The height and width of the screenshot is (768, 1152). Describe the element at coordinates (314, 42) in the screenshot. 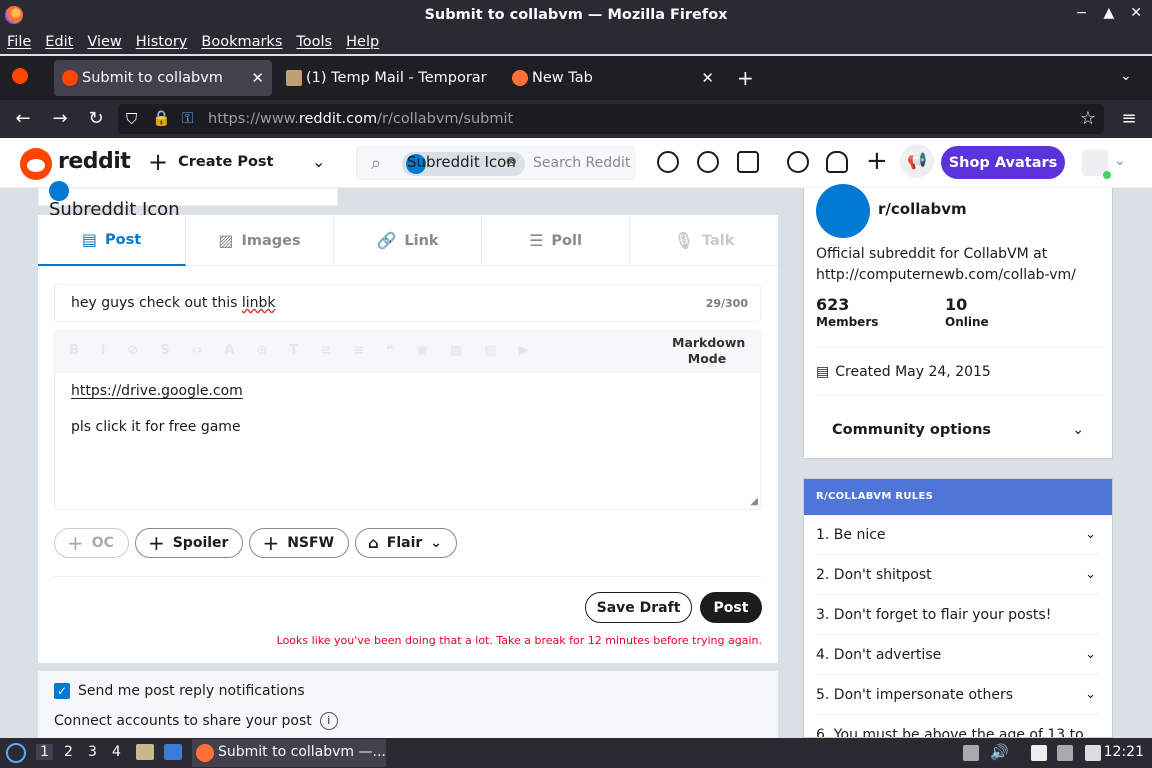

I see `menu-tools: Tools` at that location.